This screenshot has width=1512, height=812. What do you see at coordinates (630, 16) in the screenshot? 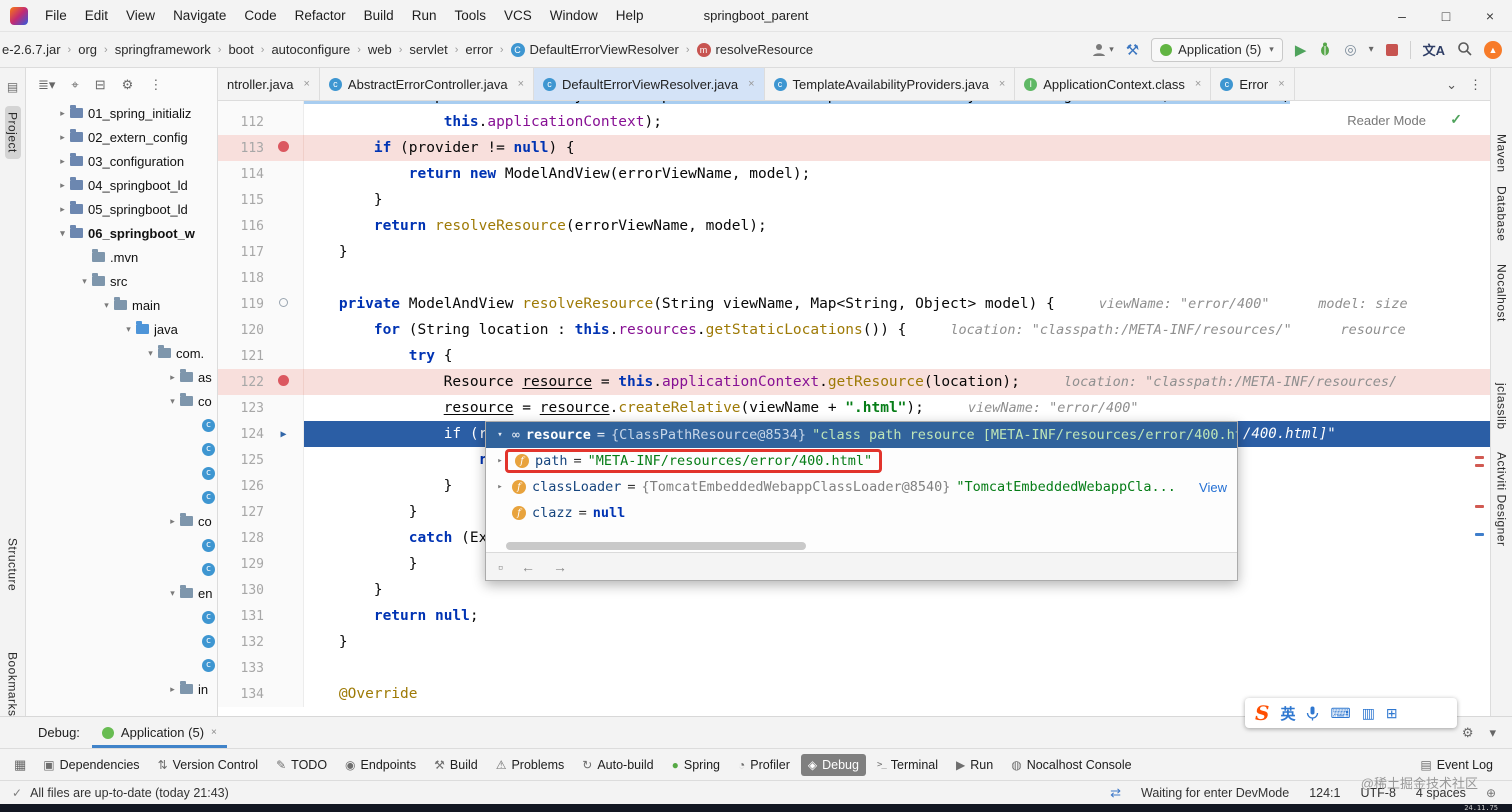
I see `menu-item-help: Help` at bounding box center [630, 16].